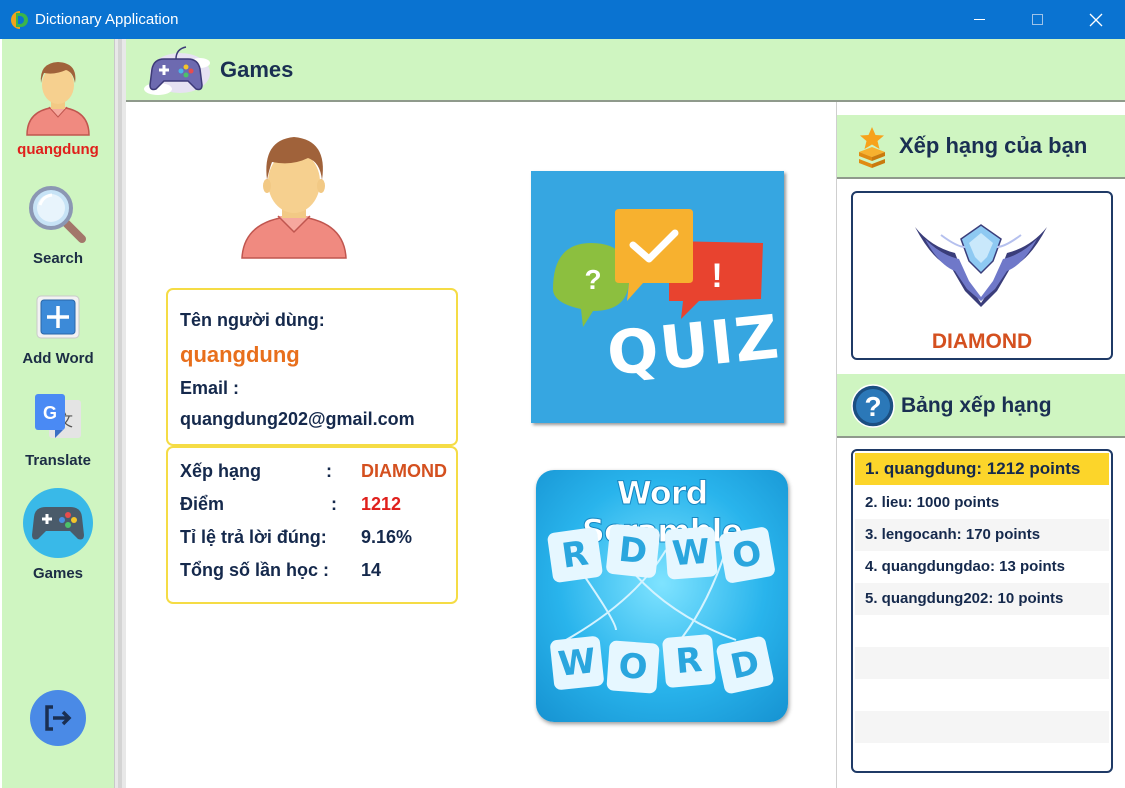 Image resolution: width=1125 pixels, height=788 pixels. I want to click on quiz-icon: ? !, so click(658, 268).